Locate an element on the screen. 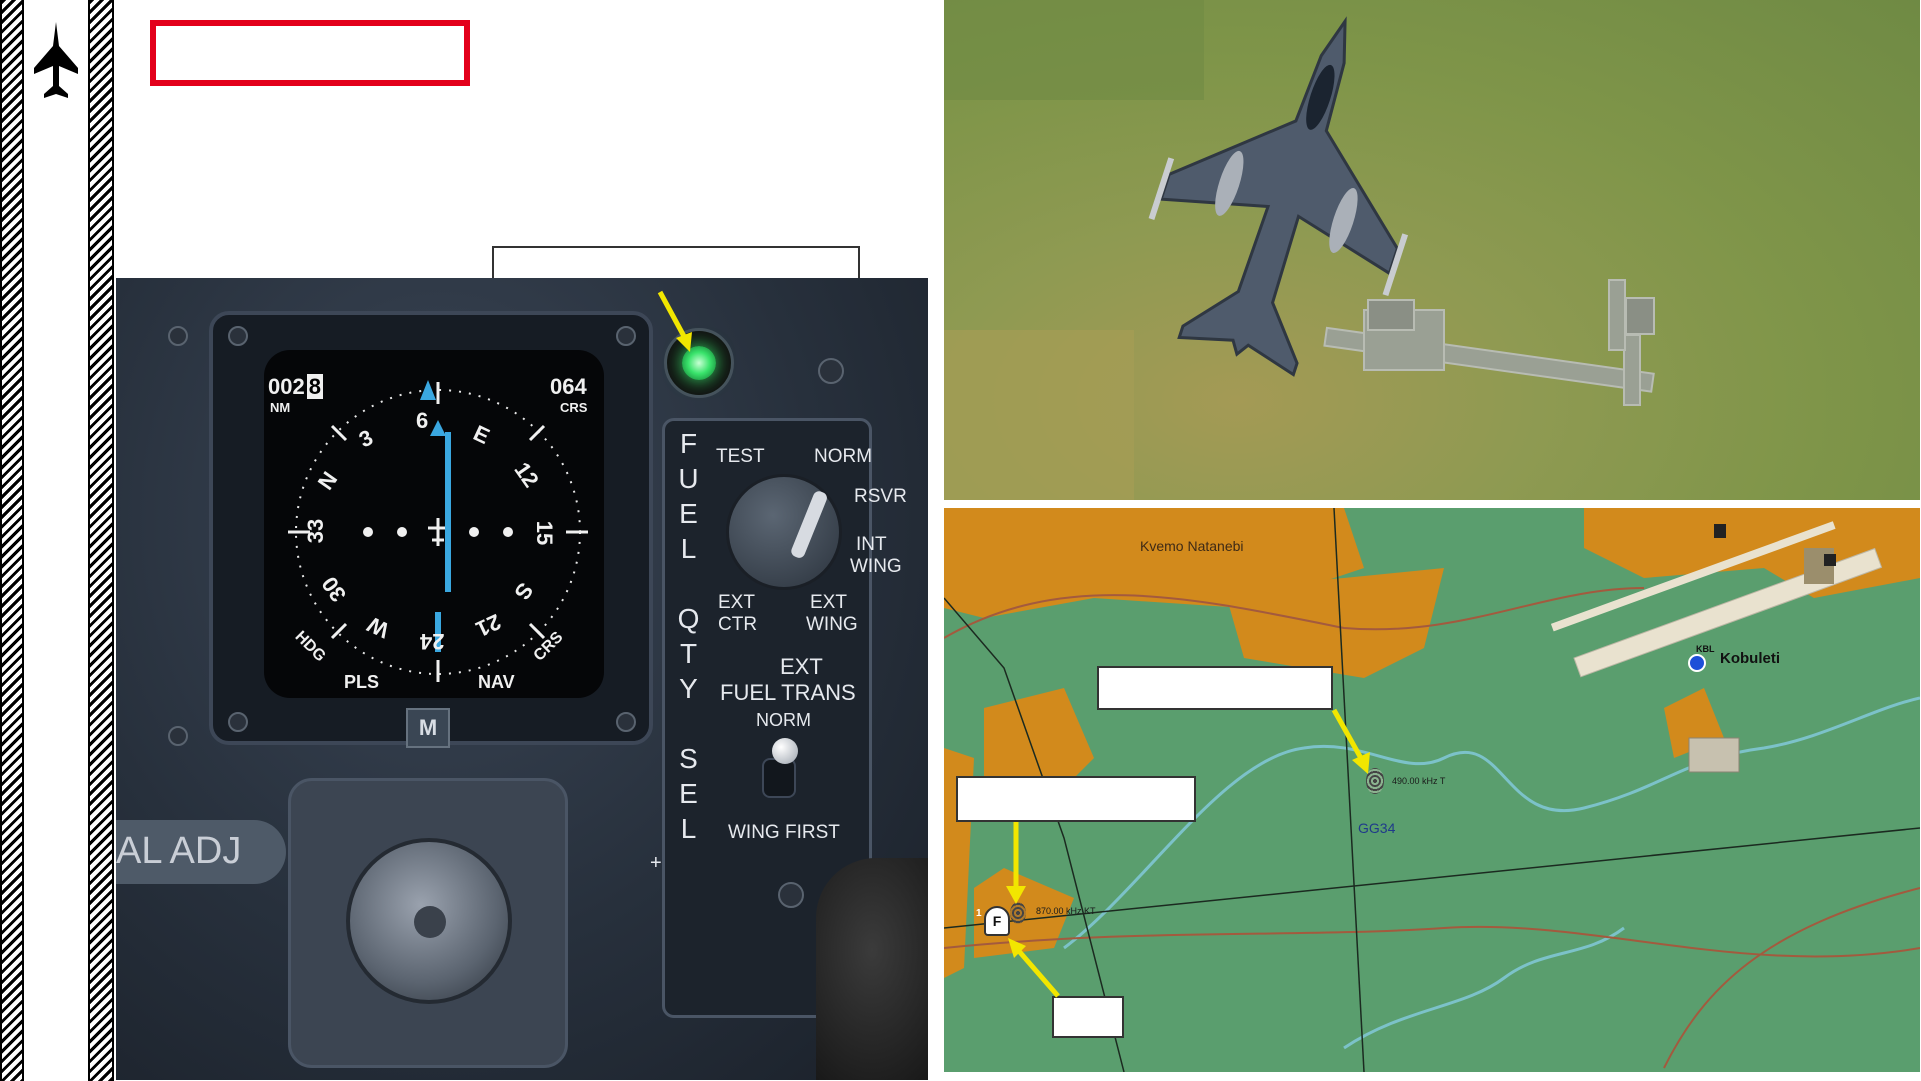  fuel-ext-ctr-label-1: EXT is located at coordinates (736, 602).